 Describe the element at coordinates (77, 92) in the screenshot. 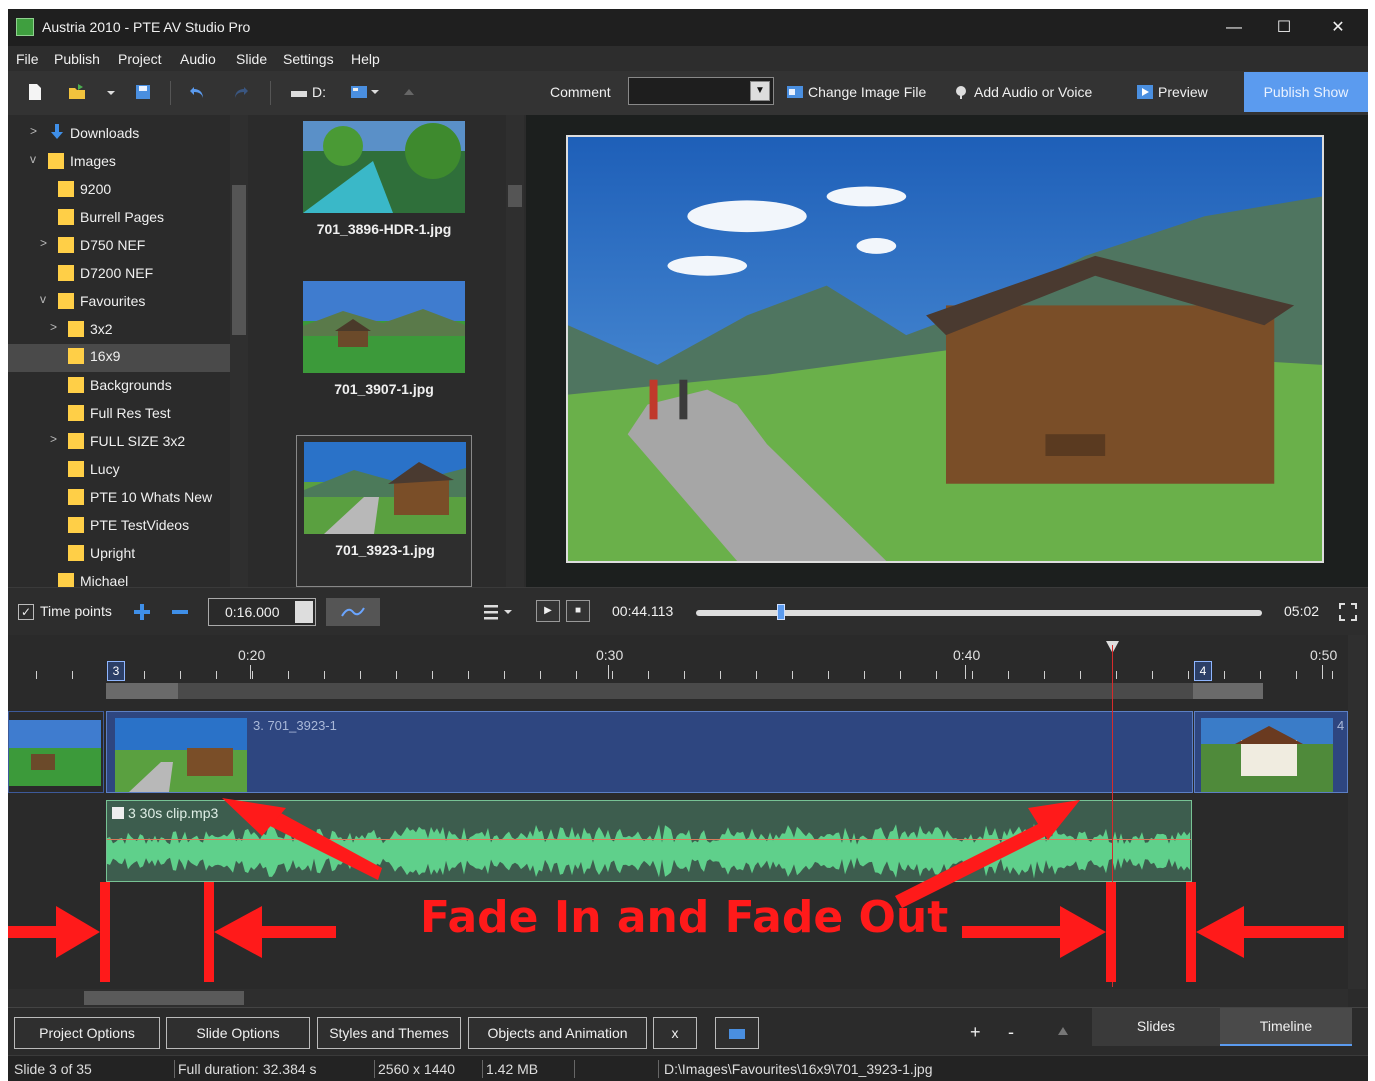

I see `open-folder-icon` at that location.